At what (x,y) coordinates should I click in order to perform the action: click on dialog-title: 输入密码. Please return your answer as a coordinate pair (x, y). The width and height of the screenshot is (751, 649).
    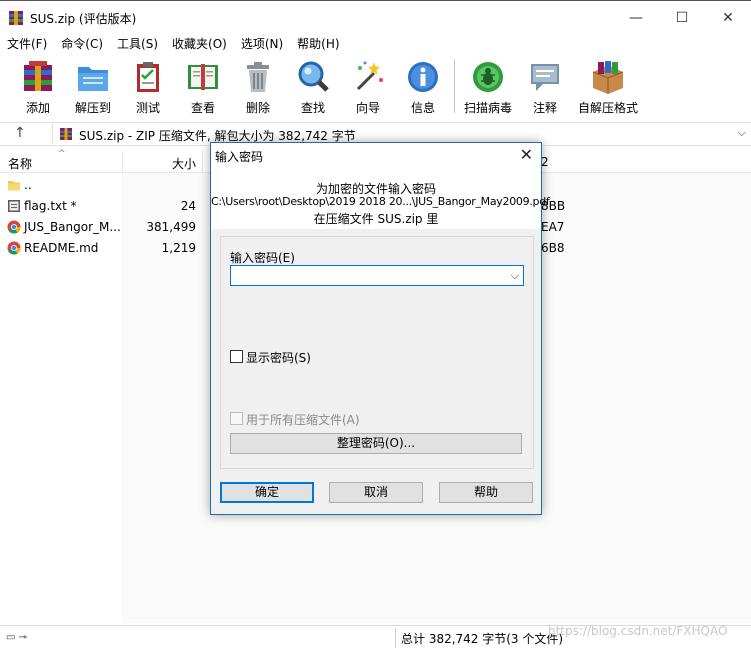
    Looking at the image, I should click on (239, 157).